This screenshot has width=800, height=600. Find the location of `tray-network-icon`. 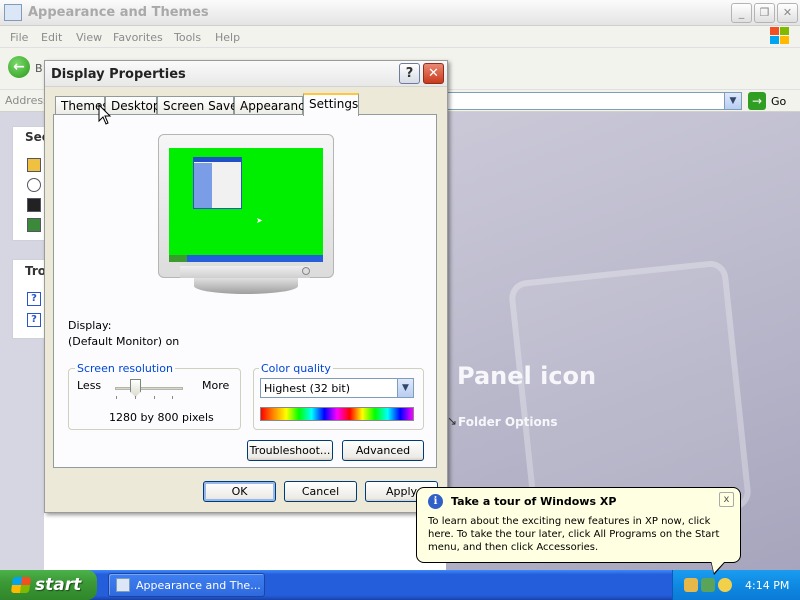

tray-network-icon is located at coordinates (691, 585).